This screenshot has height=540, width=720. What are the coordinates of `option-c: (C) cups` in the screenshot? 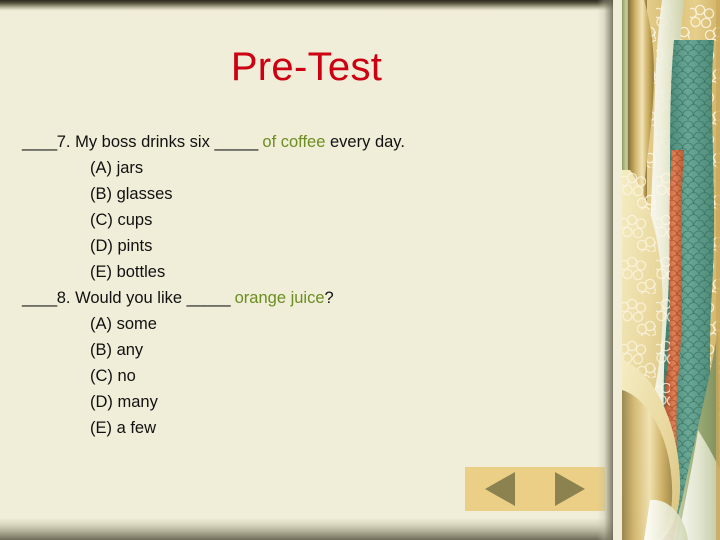 It's located at (312, 220).